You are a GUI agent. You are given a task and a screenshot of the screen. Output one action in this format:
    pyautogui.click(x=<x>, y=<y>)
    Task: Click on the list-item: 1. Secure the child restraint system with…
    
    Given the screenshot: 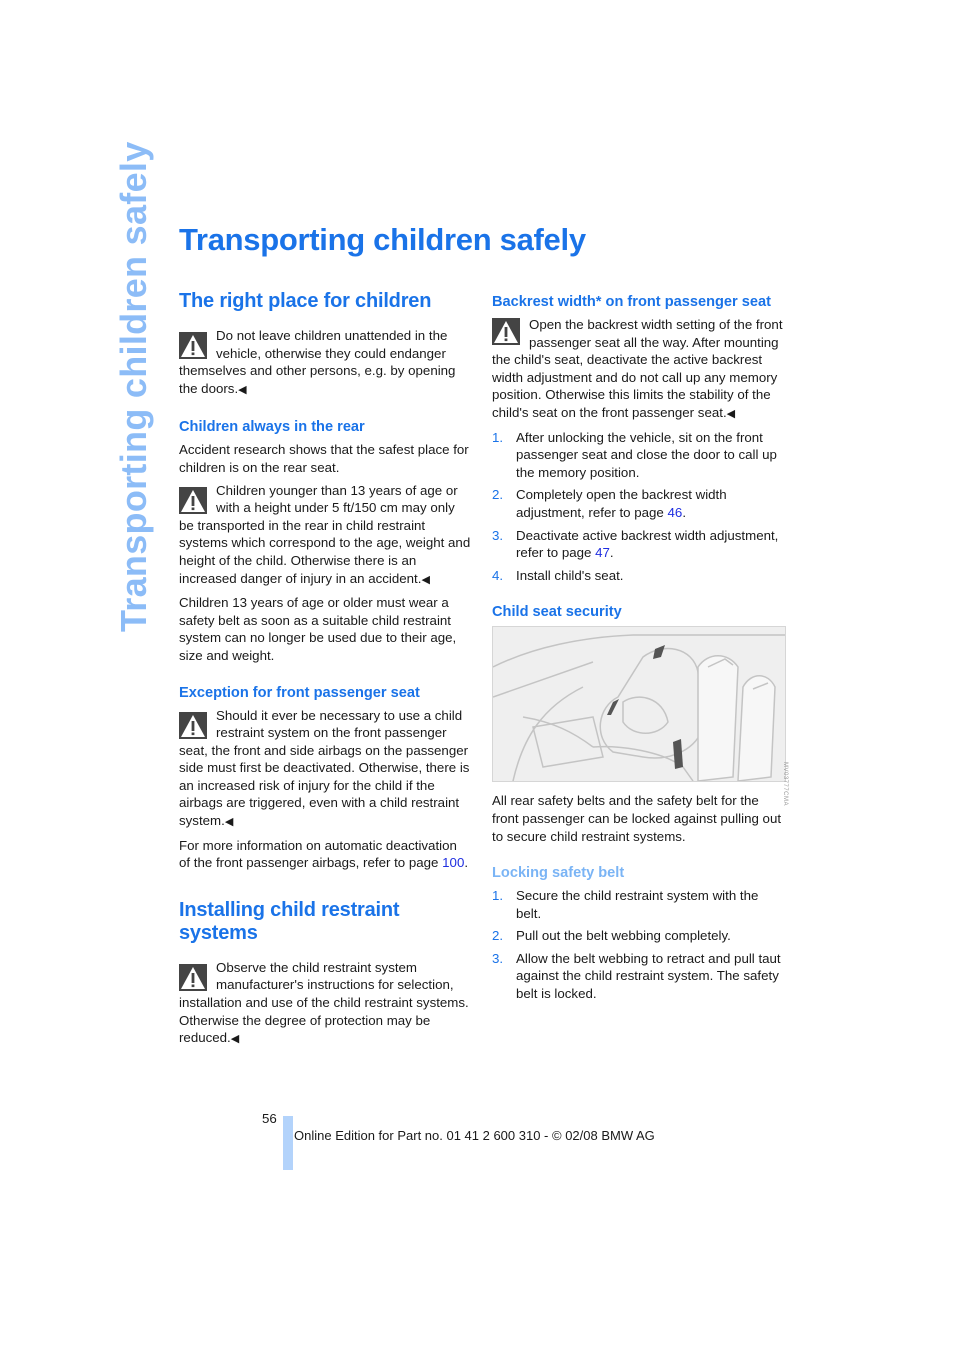 What is the action you would take?
    pyautogui.click(x=638, y=904)
    